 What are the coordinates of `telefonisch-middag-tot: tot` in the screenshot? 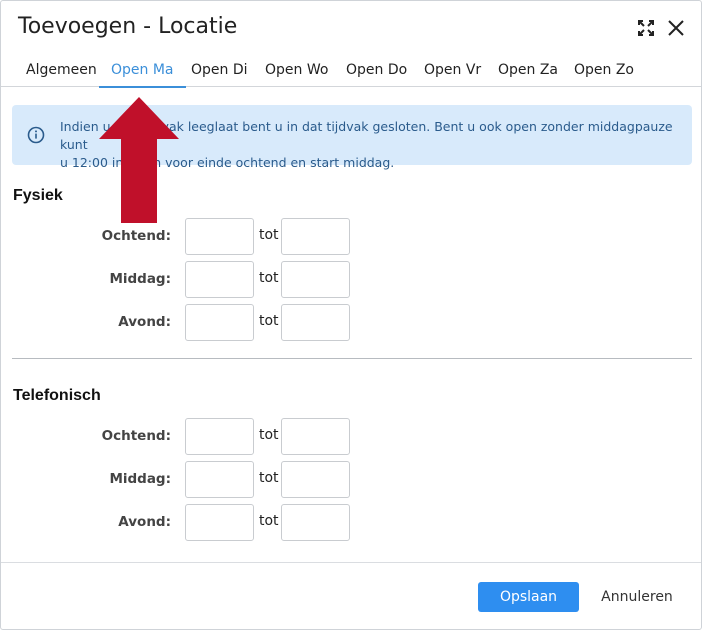 It's located at (269, 478).